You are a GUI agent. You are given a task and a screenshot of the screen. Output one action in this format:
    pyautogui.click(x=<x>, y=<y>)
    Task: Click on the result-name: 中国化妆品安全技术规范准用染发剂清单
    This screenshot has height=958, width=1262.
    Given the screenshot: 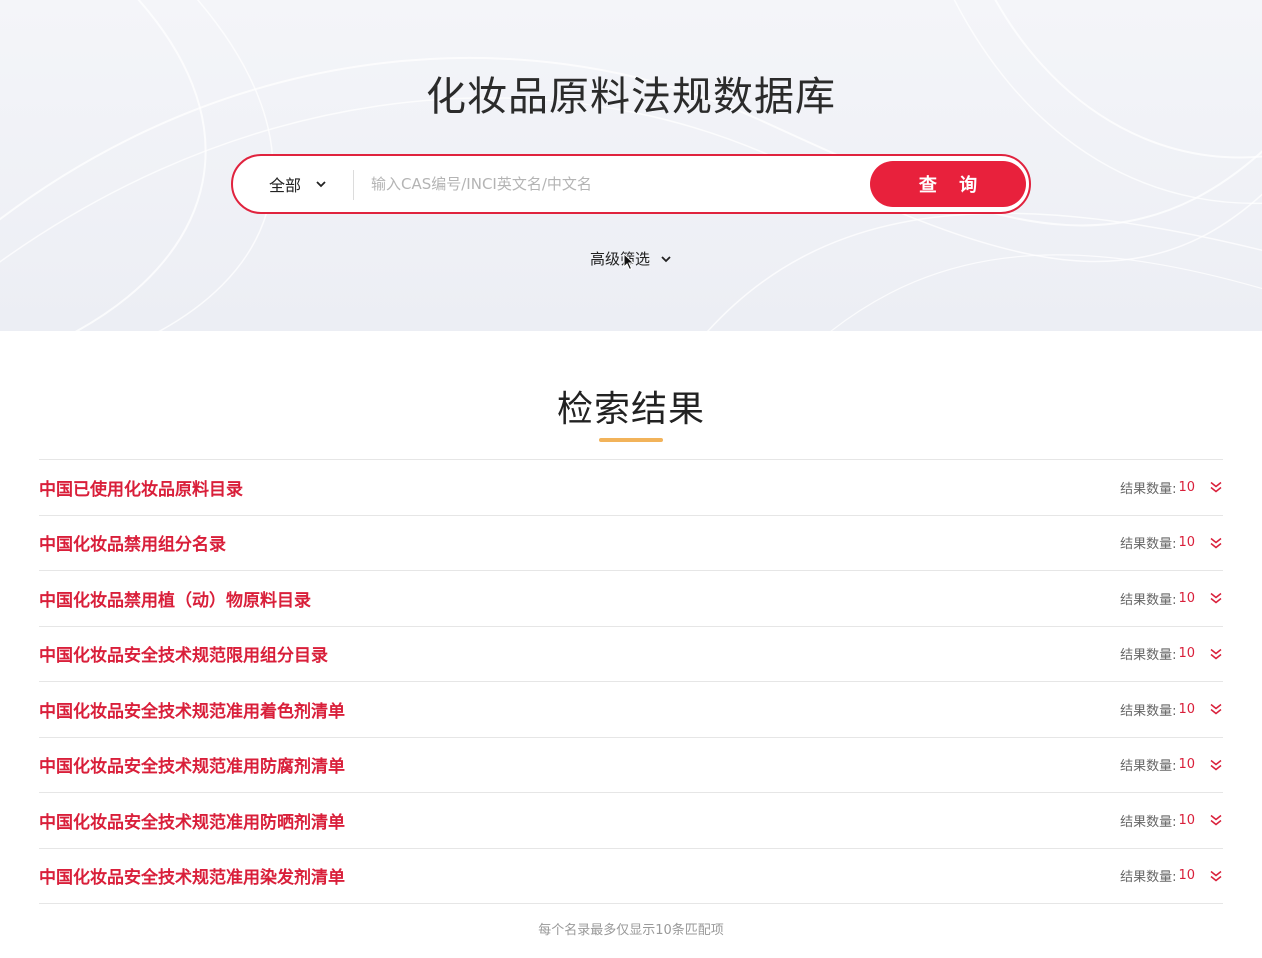 What is the action you would take?
    pyautogui.click(x=192, y=875)
    